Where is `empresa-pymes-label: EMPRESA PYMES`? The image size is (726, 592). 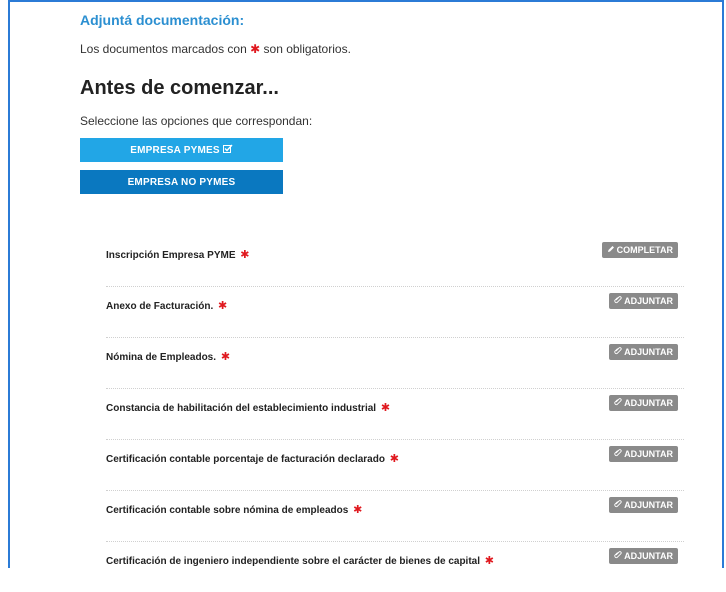 empresa-pymes-label: EMPRESA PYMES is located at coordinates (175, 150).